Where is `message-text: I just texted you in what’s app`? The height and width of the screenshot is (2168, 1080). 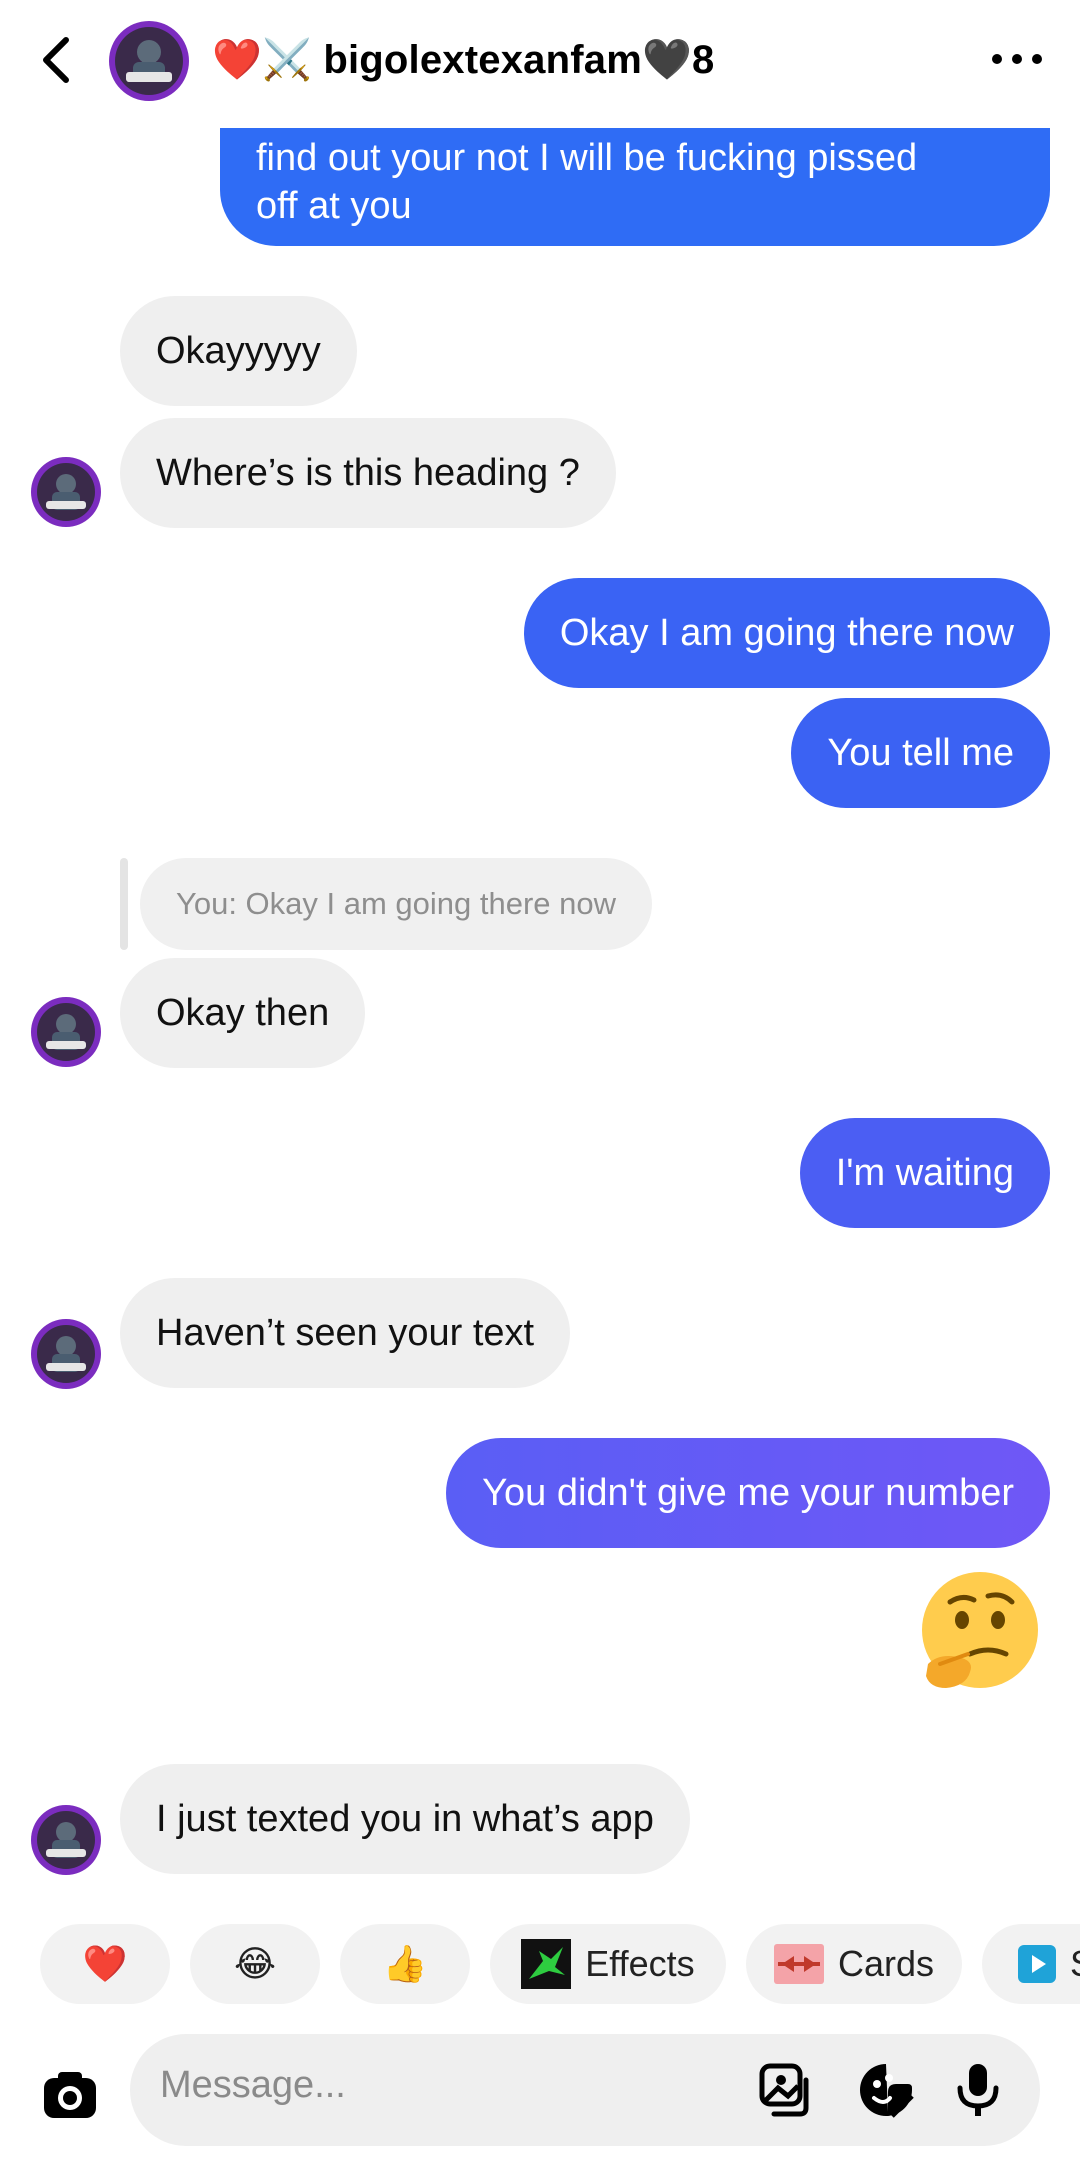 message-text: I just texted you in what’s app is located at coordinates (405, 1819).